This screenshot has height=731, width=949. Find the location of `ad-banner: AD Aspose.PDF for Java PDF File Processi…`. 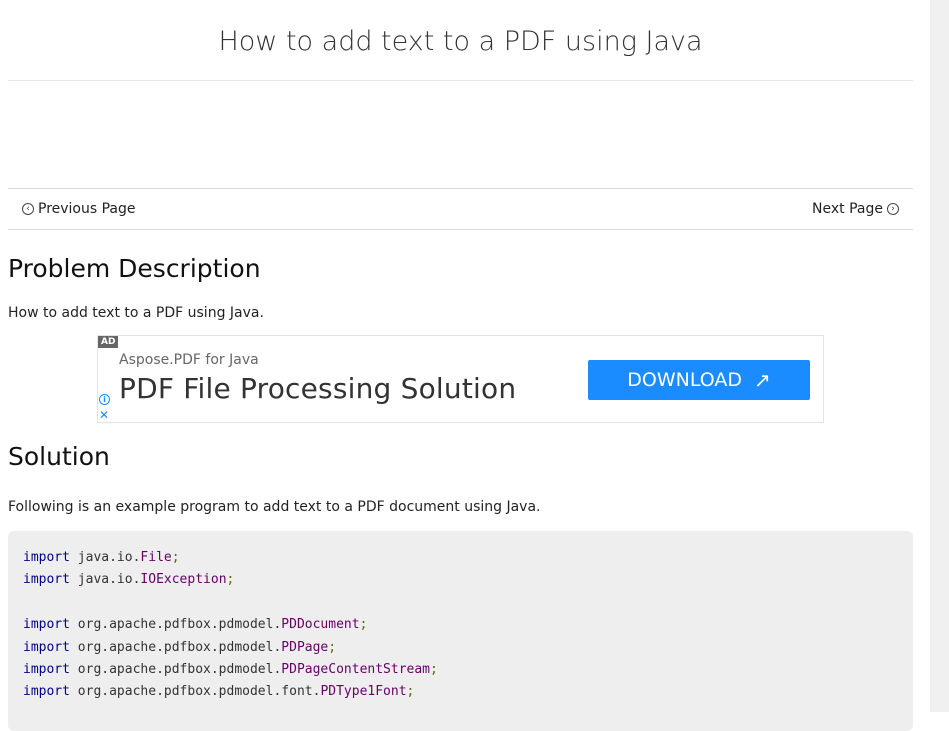

ad-banner: AD Aspose.PDF for Java PDF File Processi… is located at coordinates (460, 379).